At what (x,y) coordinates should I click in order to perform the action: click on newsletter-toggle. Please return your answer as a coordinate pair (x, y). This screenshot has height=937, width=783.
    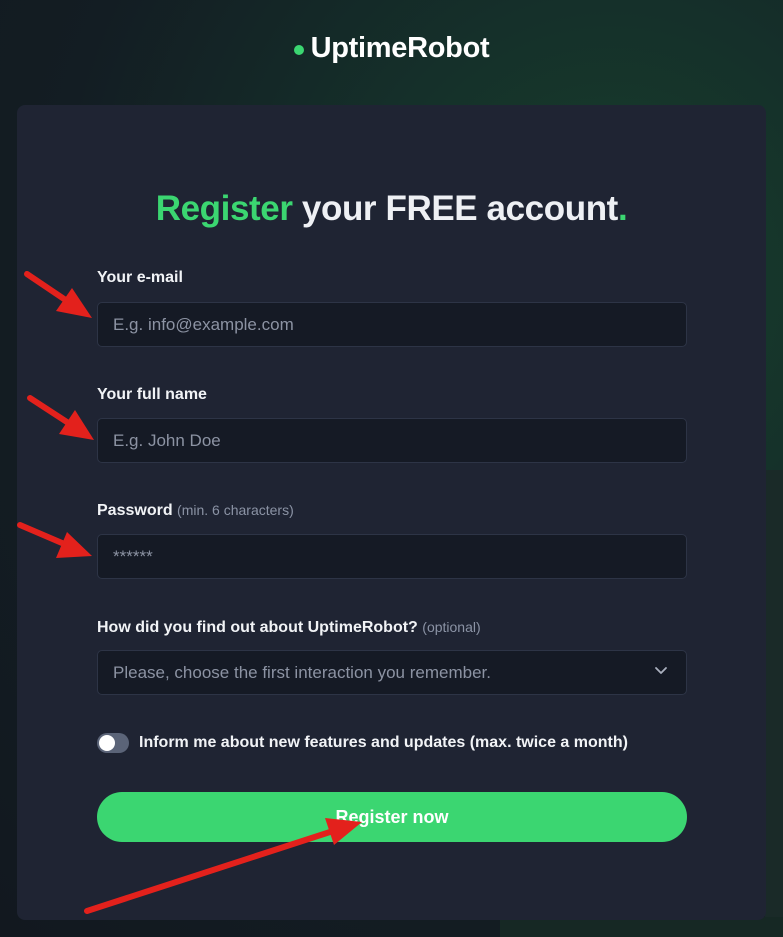
    Looking at the image, I should click on (113, 743).